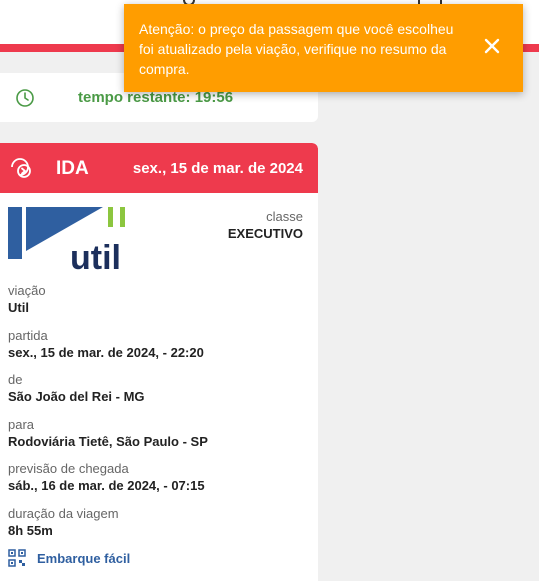 This screenshot has width=539, height=581. I want to click on field-value-departure: sex., 15 de mar. de 2024, - 22:20, so click(106, 352).